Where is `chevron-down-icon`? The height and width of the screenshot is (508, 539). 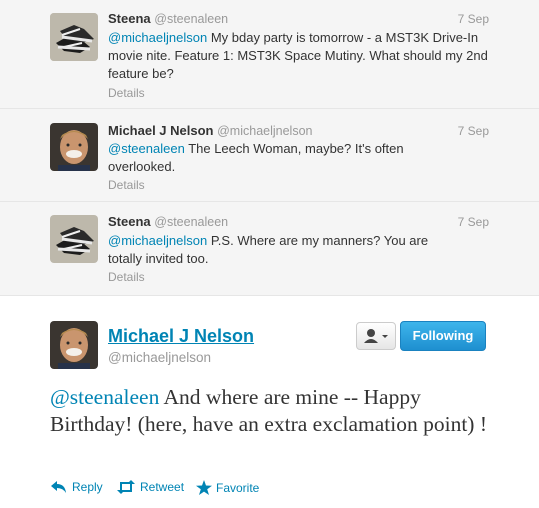 chevron-down-icon is located at coordinates (385, 336).